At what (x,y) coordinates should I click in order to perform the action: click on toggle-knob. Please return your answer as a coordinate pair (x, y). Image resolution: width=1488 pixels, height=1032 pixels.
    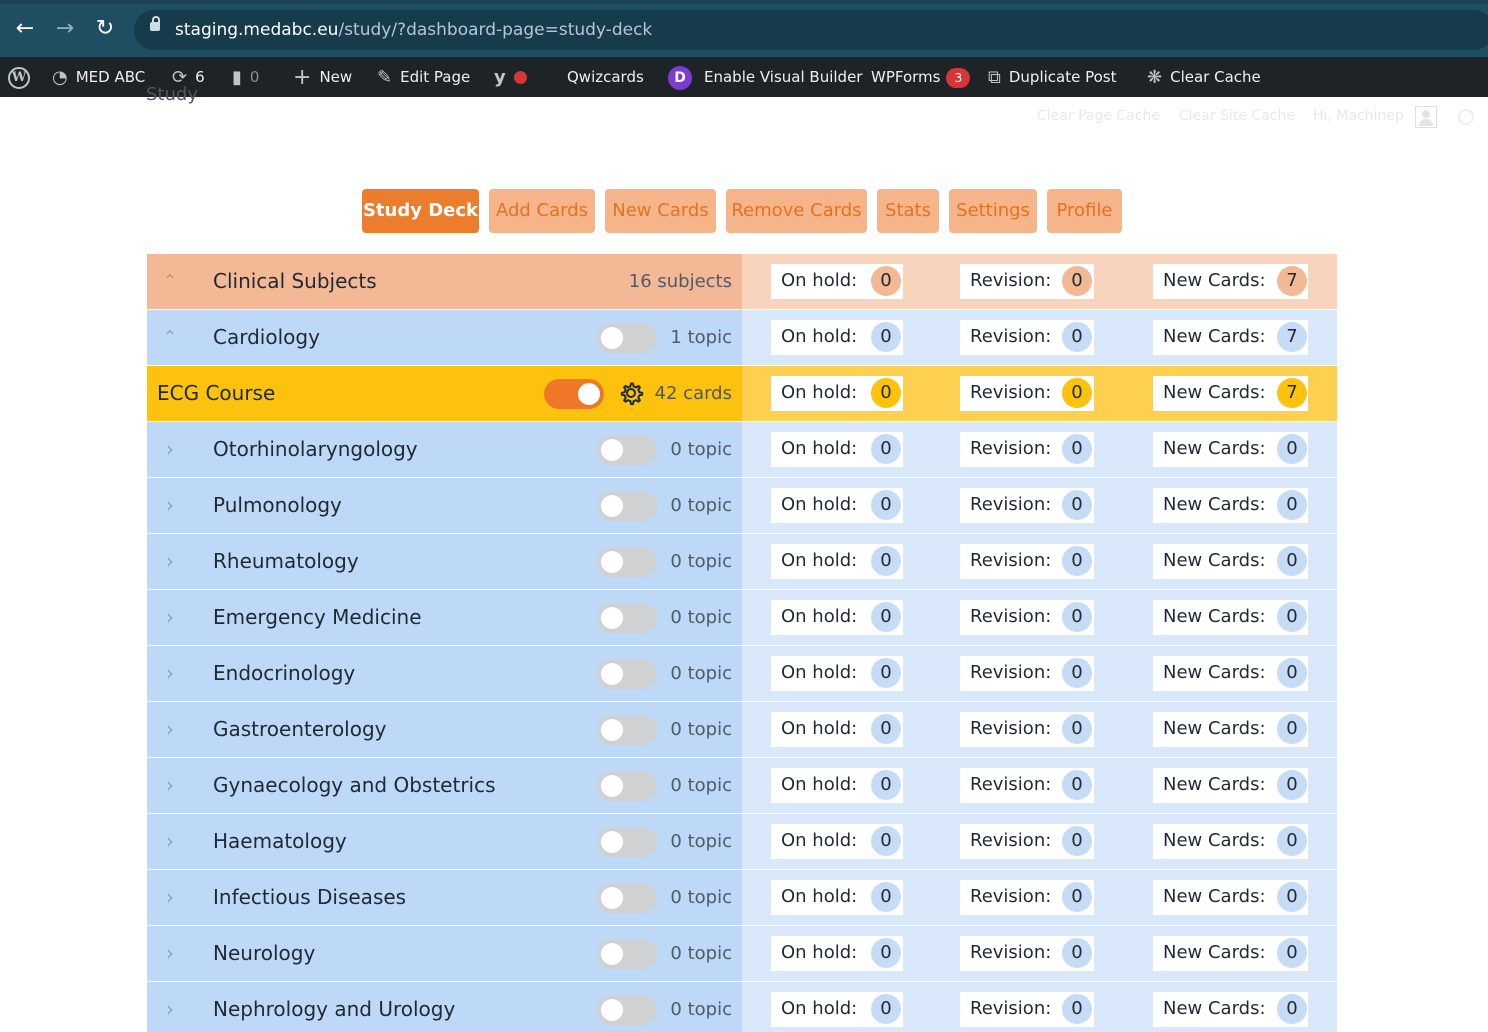
    Looking at the image, I should click on (612, 450).